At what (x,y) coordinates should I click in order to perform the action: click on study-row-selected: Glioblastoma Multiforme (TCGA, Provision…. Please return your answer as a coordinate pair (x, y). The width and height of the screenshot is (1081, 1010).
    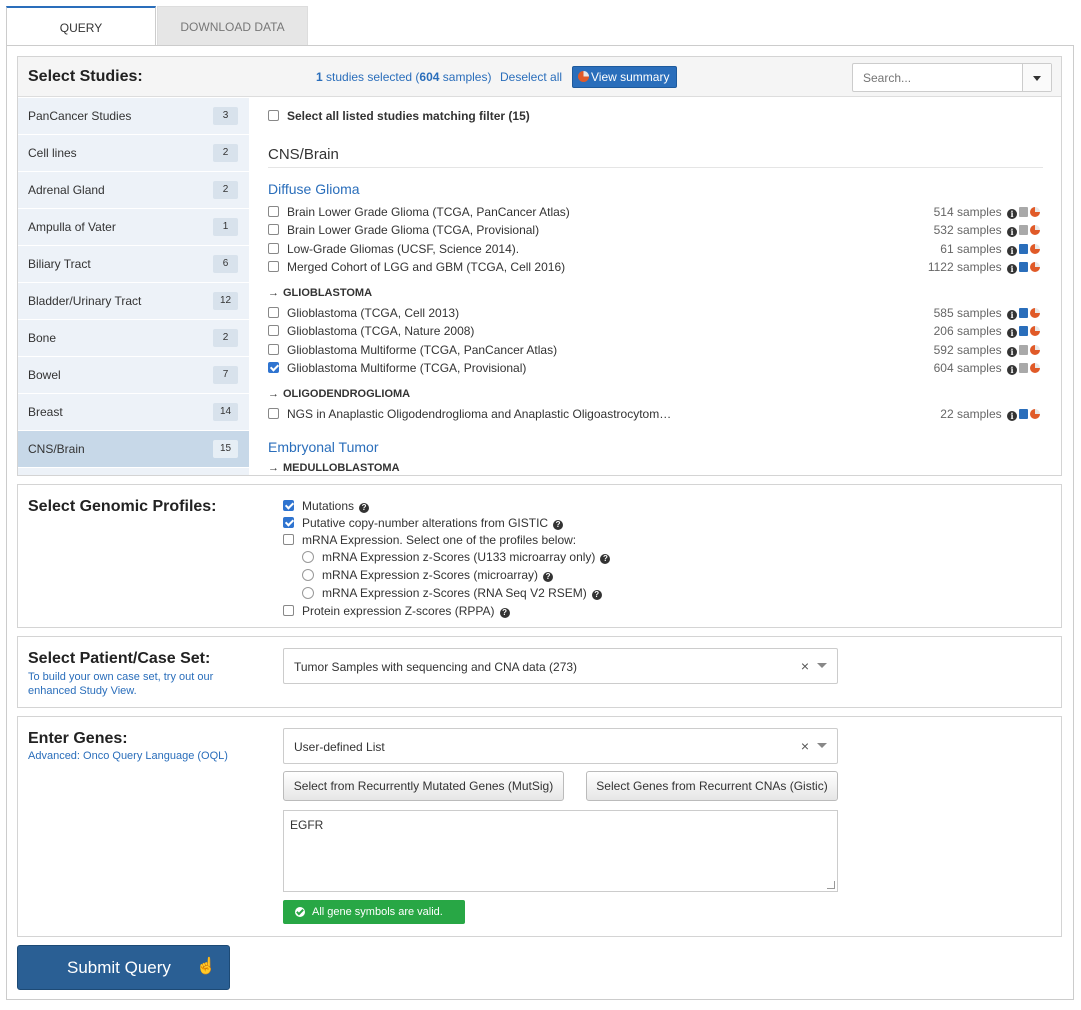
    Looking at the image, I should click on (654, 368).